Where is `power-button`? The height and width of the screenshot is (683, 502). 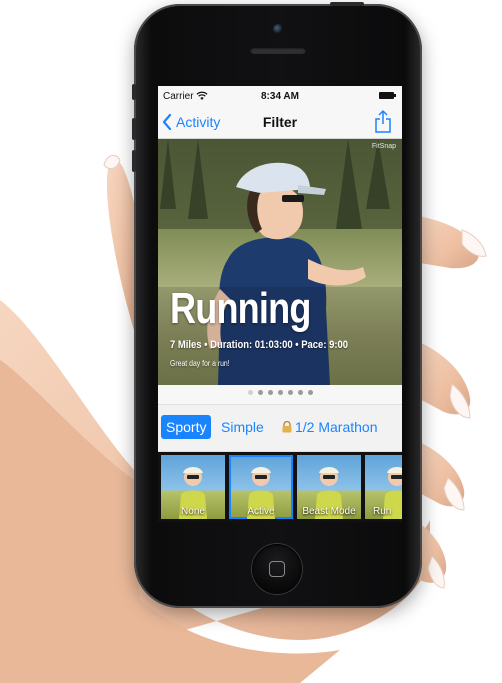 power-button is located at coordinates (347, 4).